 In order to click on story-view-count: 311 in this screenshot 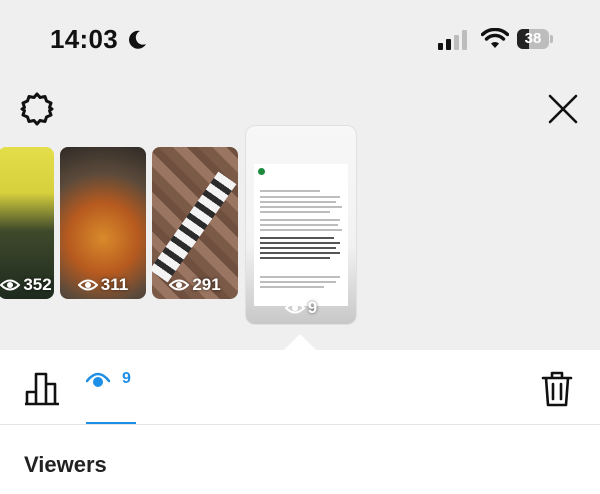, I will do `click(103, 285)`.